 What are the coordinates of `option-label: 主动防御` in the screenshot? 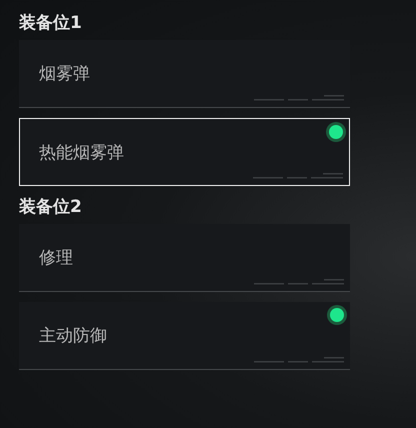 It's located at (73, 336).